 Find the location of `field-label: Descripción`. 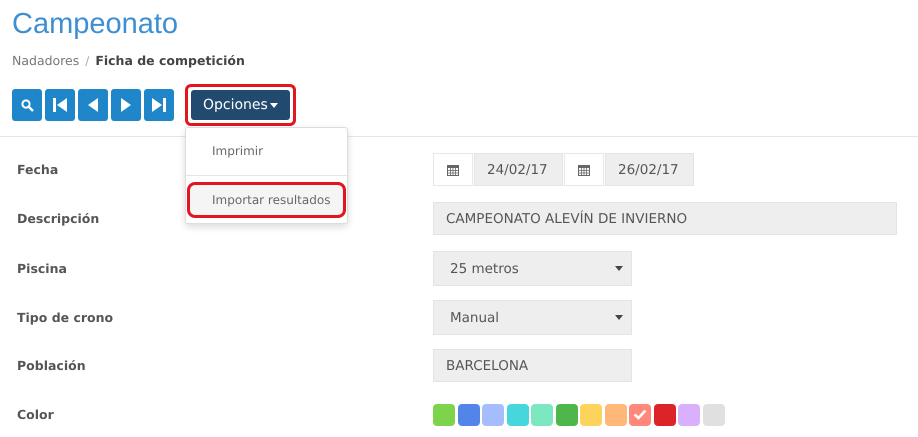

field-label: Descripción is located at coordinates (58, 218).